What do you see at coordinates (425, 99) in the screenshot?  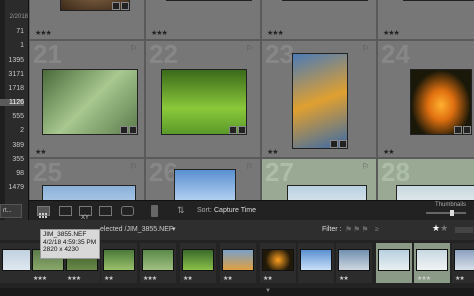 I see `grid-cell: 24⚐★★` at bounding box center [425, 99].